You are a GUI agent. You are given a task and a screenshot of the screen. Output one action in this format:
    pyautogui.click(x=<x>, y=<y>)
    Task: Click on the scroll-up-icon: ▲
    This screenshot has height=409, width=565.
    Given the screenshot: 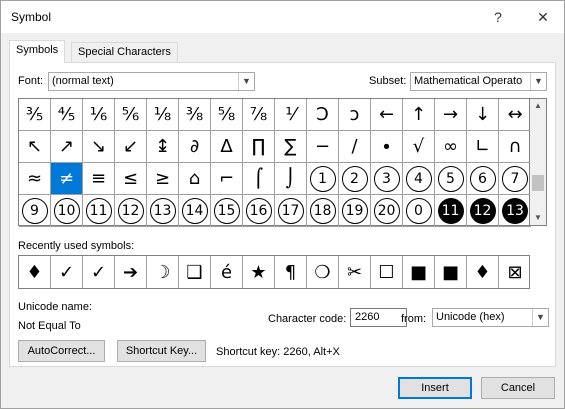 What is the action you would take?
    pyautogui.click(x=538, y=106)
    